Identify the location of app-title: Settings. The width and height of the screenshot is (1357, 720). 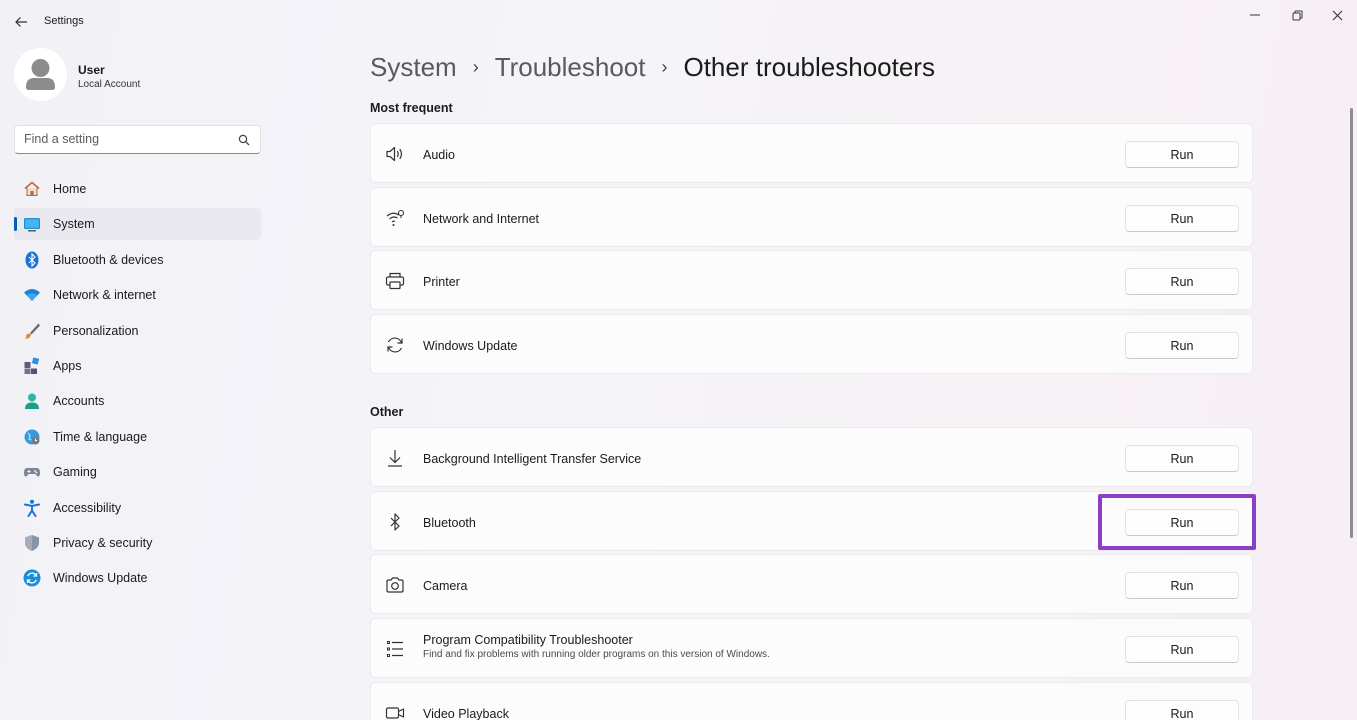
(64, 21).